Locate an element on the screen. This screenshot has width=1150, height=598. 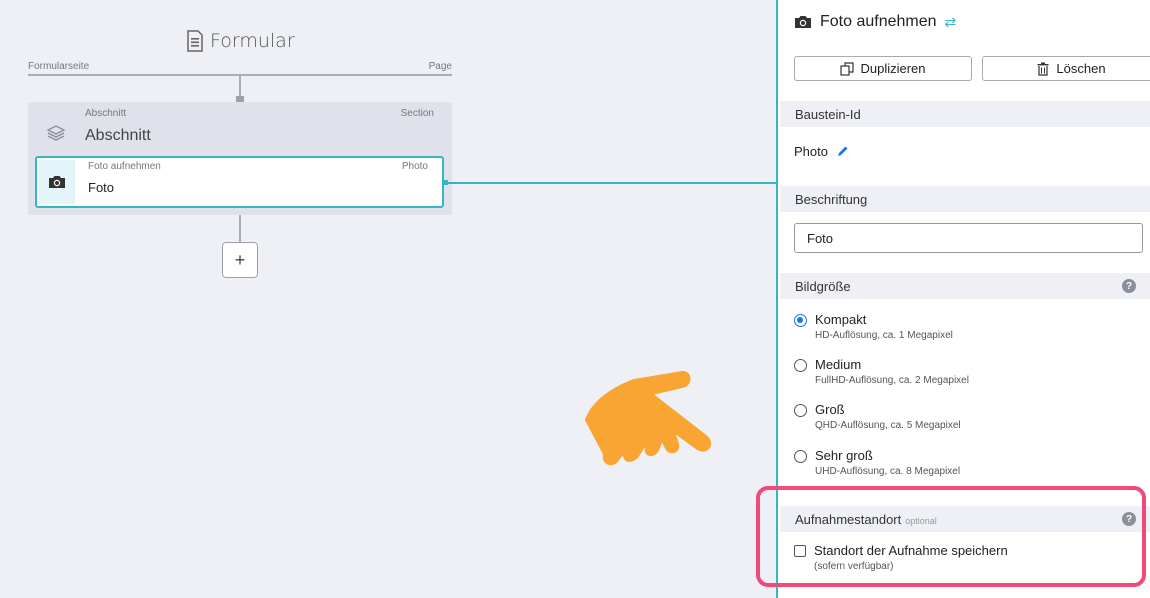
selection-link-line is located at coordinates (610, 183).